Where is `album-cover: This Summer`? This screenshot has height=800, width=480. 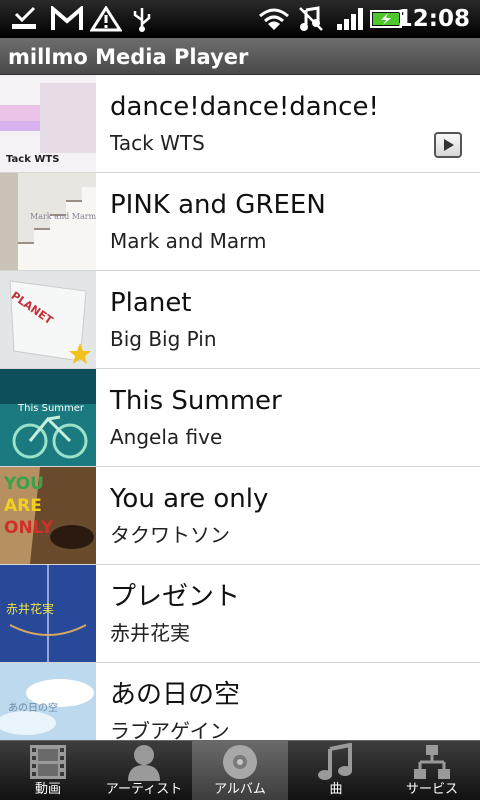
album-cover: This Summer is located at coordinates (48, 417).